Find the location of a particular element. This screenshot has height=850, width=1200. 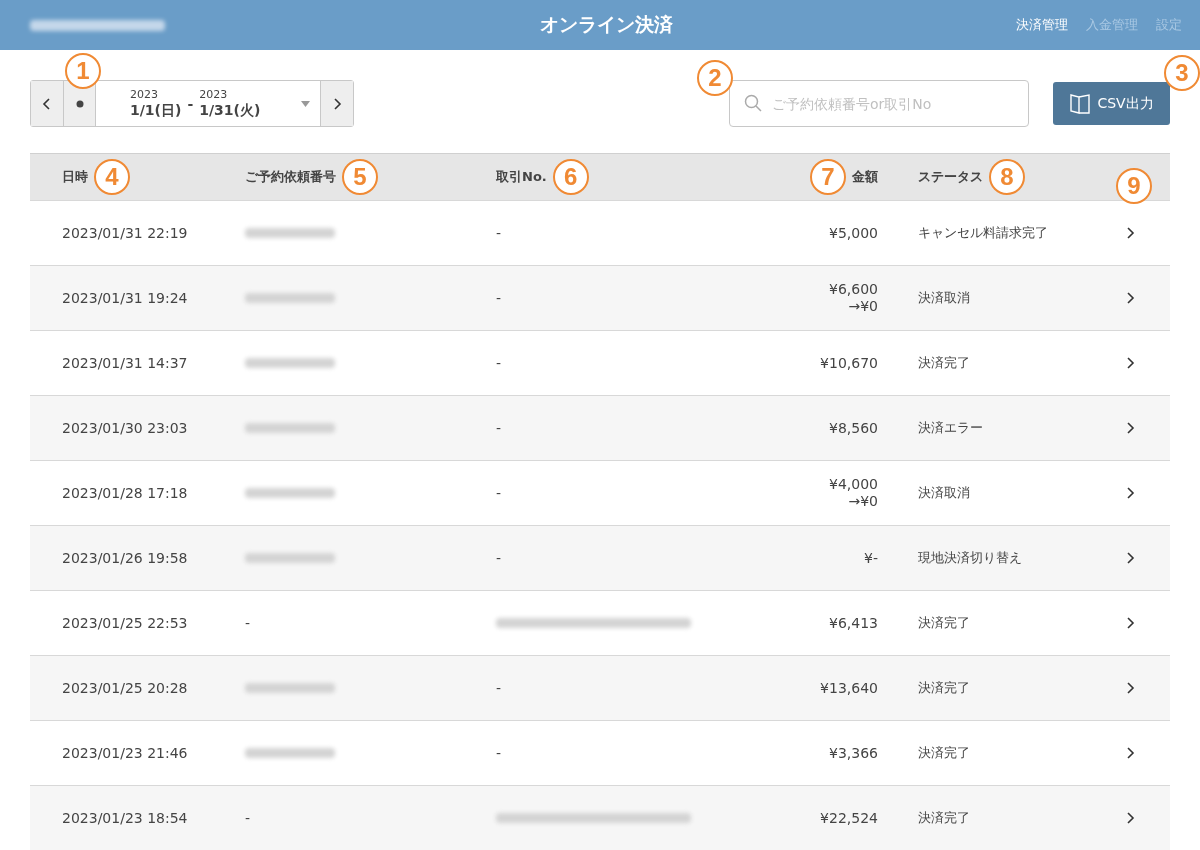

callout-number: 1 is located at coordinates (83, 71).